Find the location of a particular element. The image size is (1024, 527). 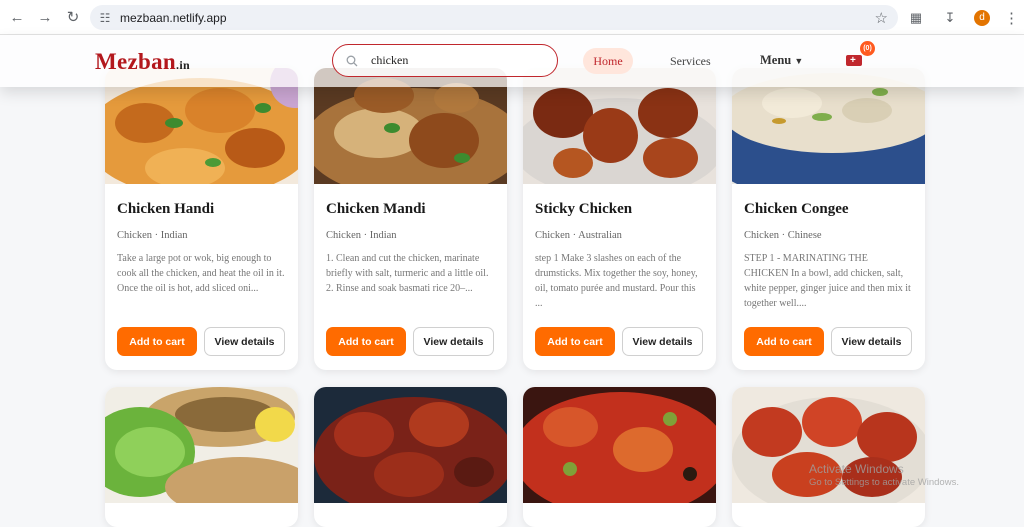

site-logo: Mezban.in is located at coordinates (142, 62).